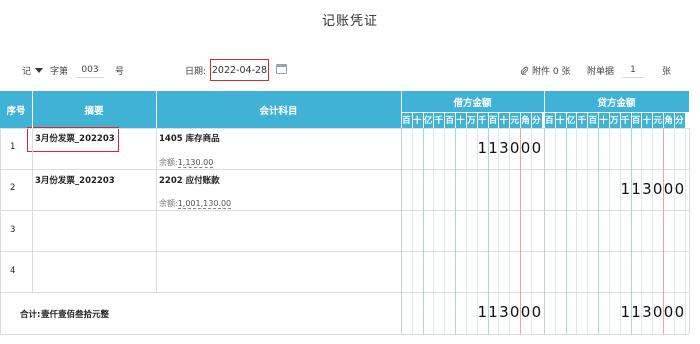  What do you see at coordinates (27, 71) in the screenshot?
I see `voucher-word-value: 记` at bounding box center [27, 71].